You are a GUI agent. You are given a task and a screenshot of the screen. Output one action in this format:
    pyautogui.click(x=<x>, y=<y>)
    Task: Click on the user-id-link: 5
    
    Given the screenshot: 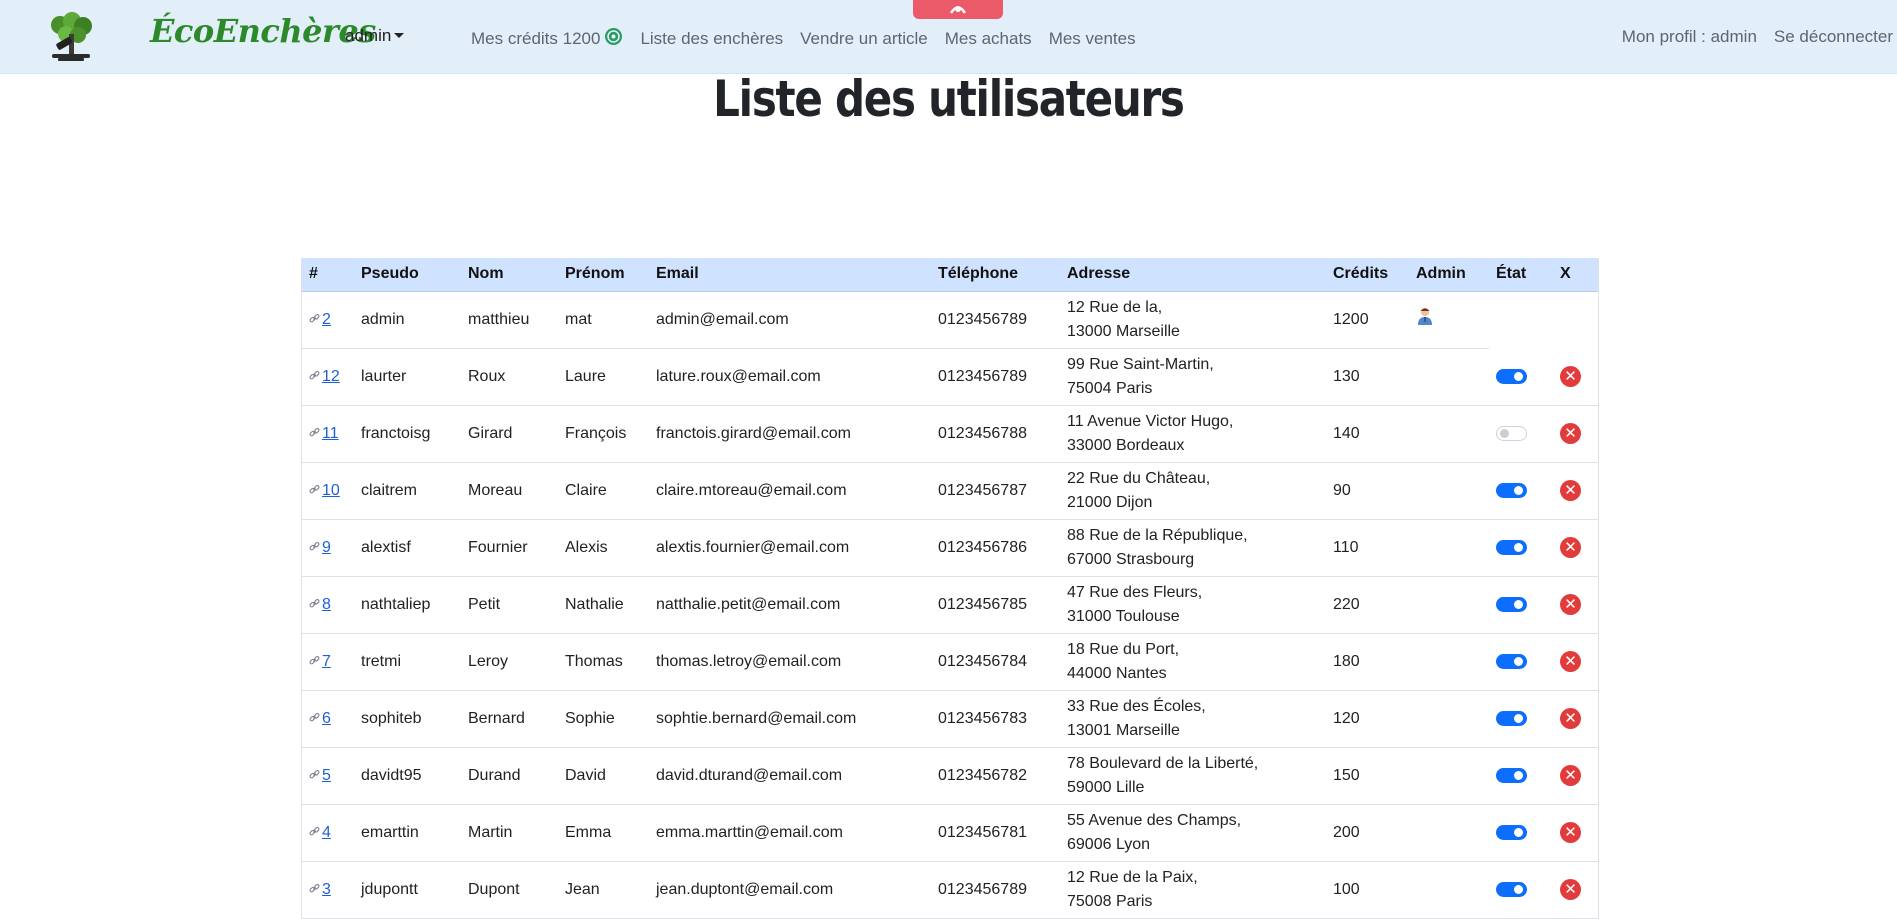 What is the action you would take?
    pyautogui.click(x=320, y=776)
    